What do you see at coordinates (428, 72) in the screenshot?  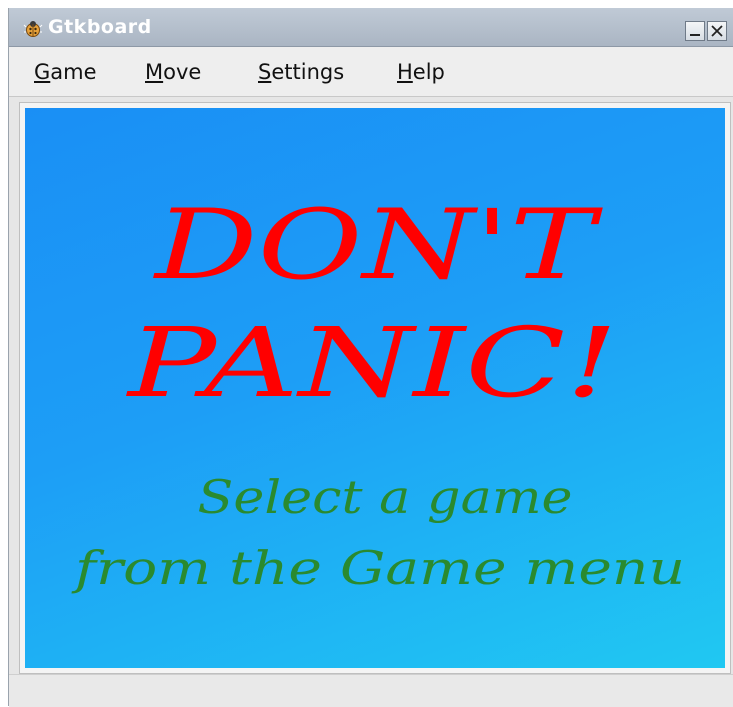 I see `menu-help-label: elp` at bounding box center [428, 72].